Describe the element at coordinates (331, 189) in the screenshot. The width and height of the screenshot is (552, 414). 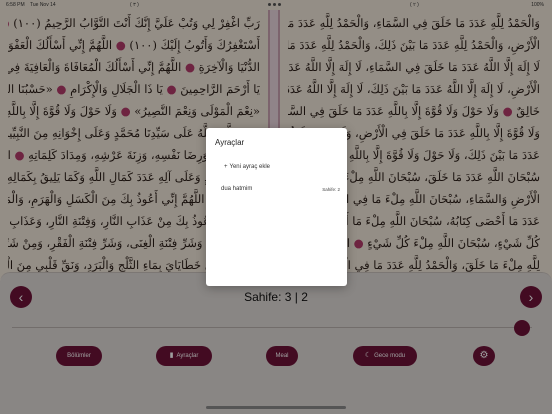
I see `bookmark-page: Sahife: 2` at that location.